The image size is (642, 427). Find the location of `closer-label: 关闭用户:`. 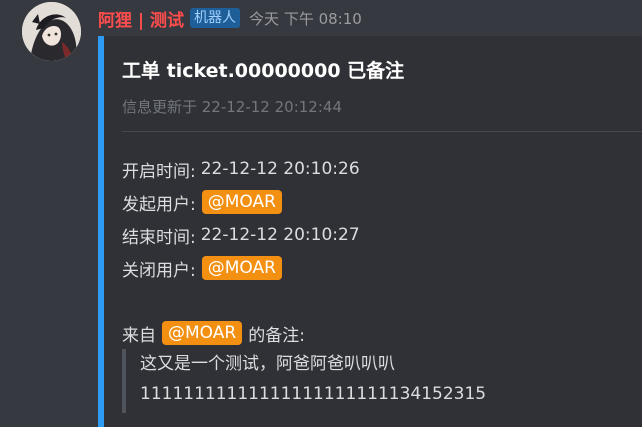

closer-label: 关闭用户: is located at coordinates (159, 270).